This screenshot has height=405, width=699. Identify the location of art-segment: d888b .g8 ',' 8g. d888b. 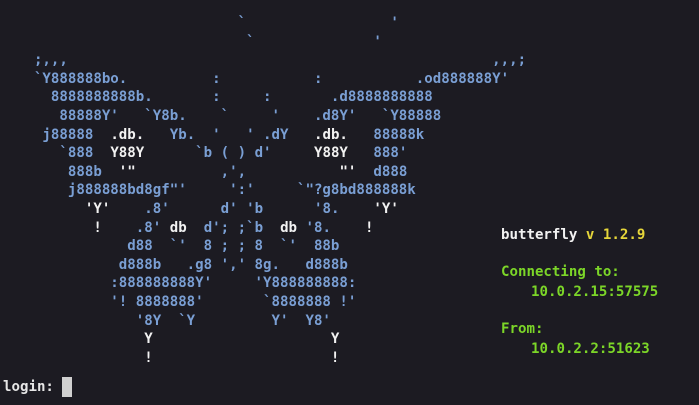
(174, 264).